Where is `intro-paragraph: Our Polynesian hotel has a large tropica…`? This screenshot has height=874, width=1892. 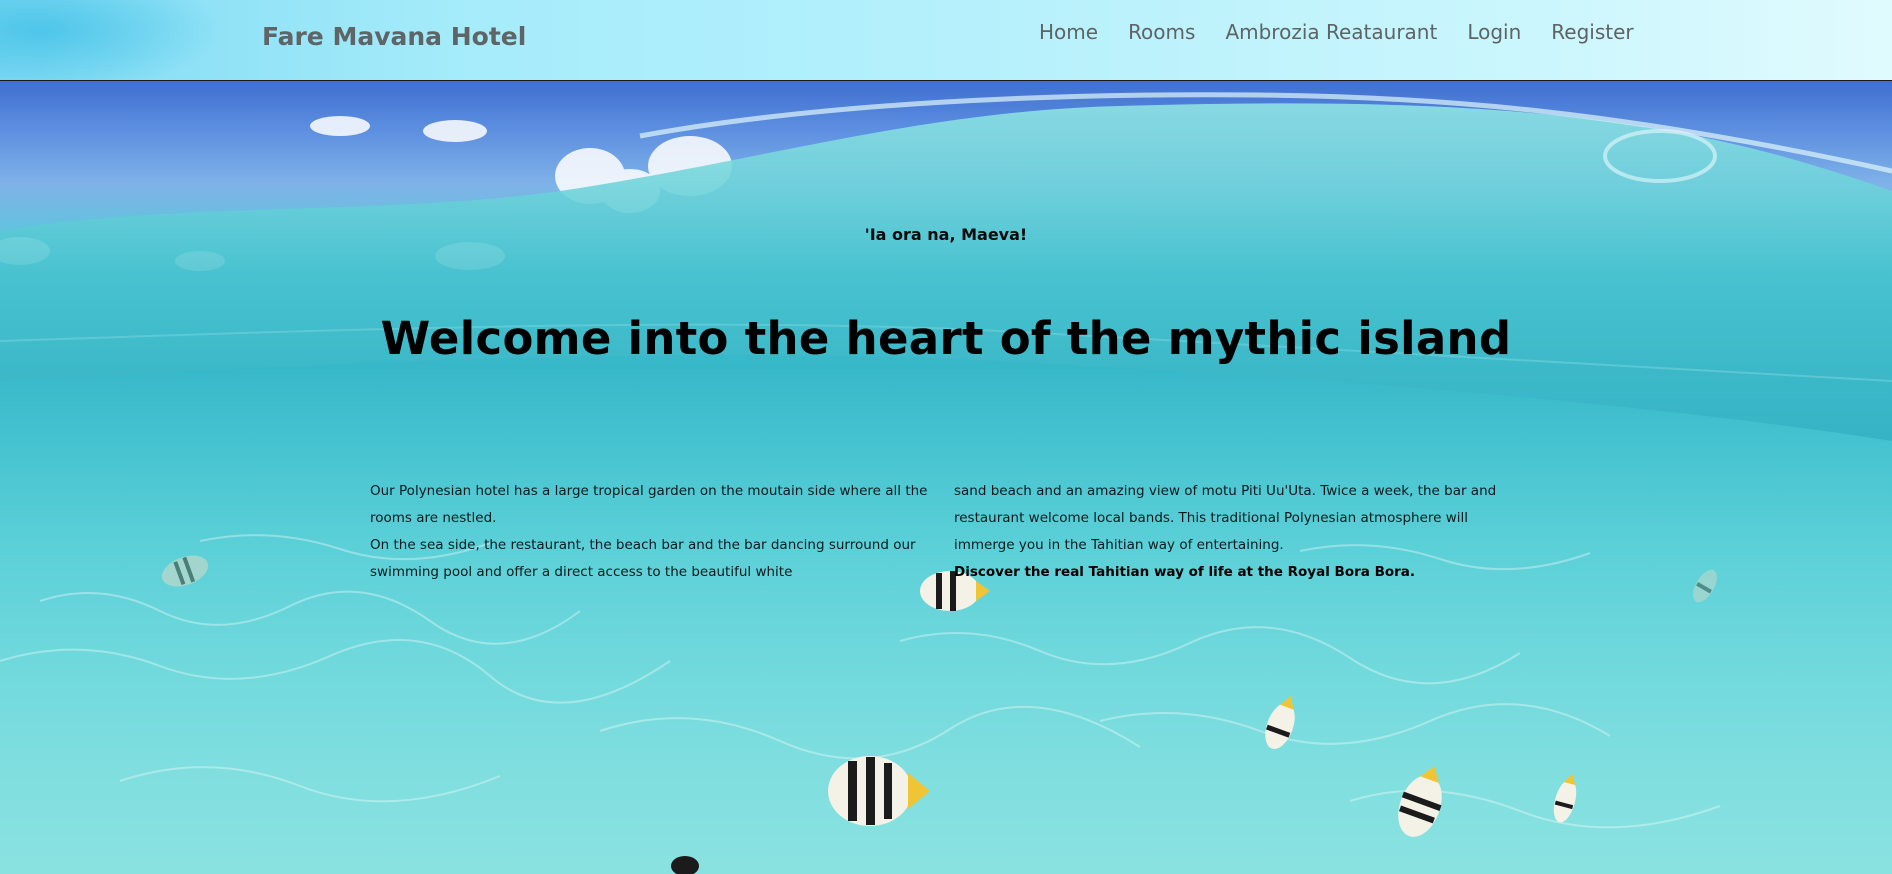 intro-paragraph: Our Polynesian hotel has a large tropica… is located at coordinates (649, 504).